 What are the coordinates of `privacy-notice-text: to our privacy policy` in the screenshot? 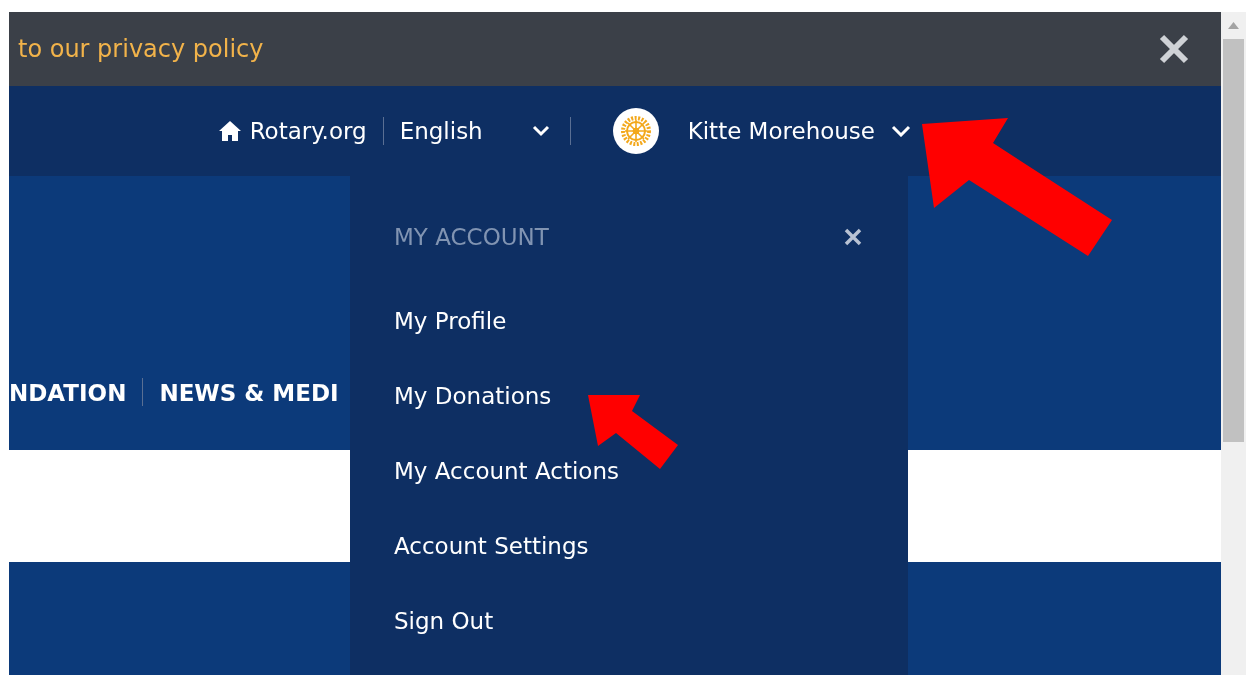 It's located at (141, 49).